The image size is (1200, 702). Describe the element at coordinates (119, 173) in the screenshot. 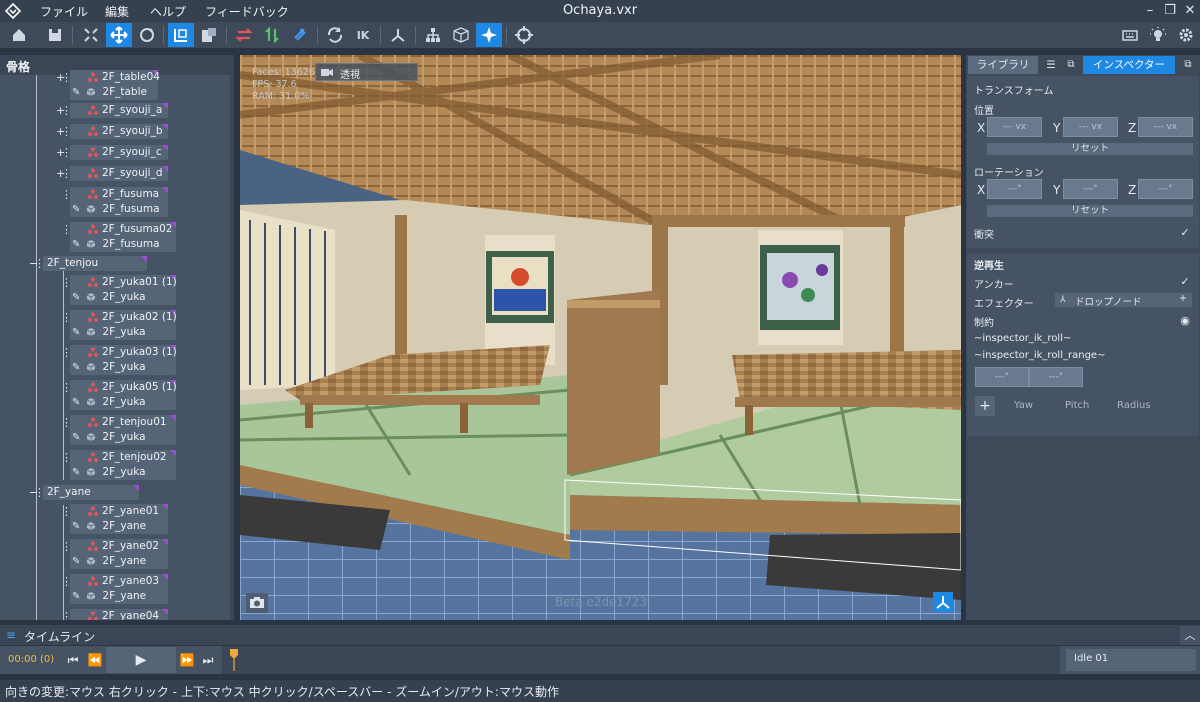

I see `skeleton-node: 2F_syouji_d` at that location.